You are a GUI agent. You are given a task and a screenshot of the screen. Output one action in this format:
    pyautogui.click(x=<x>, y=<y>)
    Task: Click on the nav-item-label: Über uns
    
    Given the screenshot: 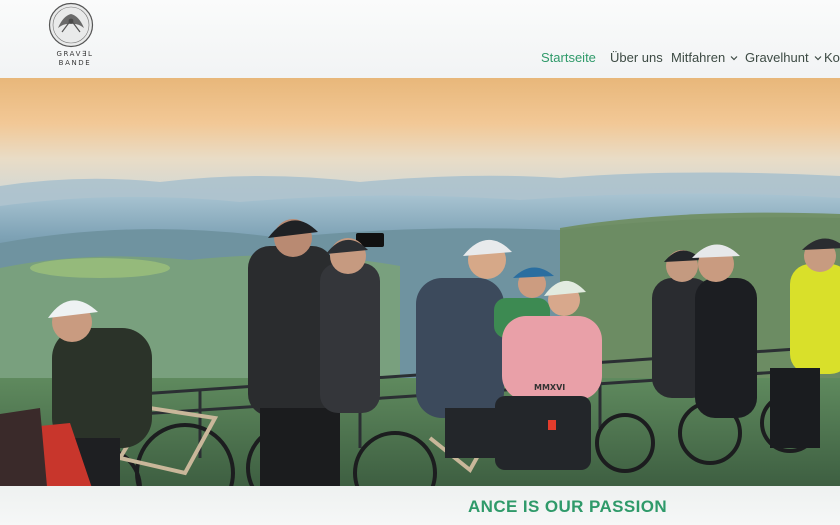 What is the action you would take?
    pyautogui.click(x=636, y=57)
    